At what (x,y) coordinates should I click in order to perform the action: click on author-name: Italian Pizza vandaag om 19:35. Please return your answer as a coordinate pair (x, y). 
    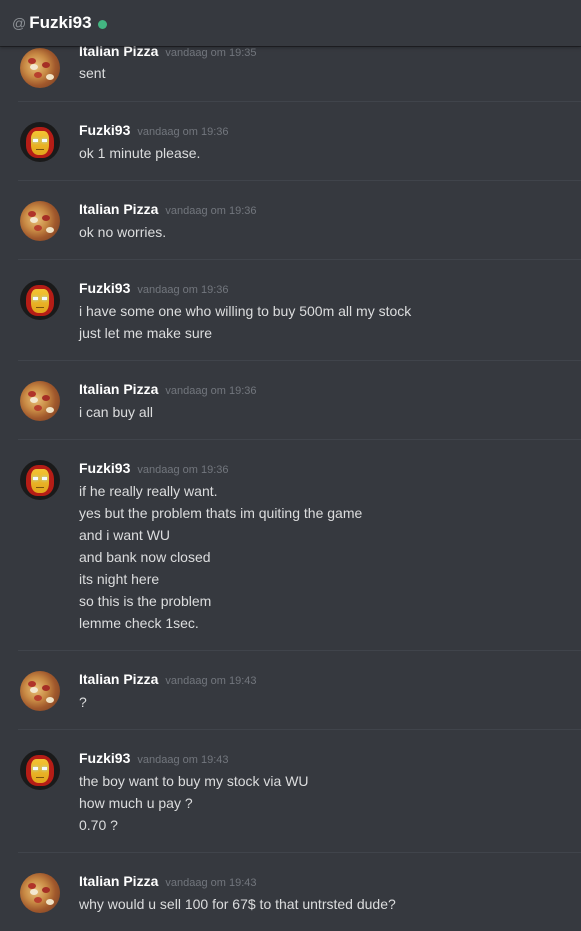
    Looking at the image, I should click on (168, 52).